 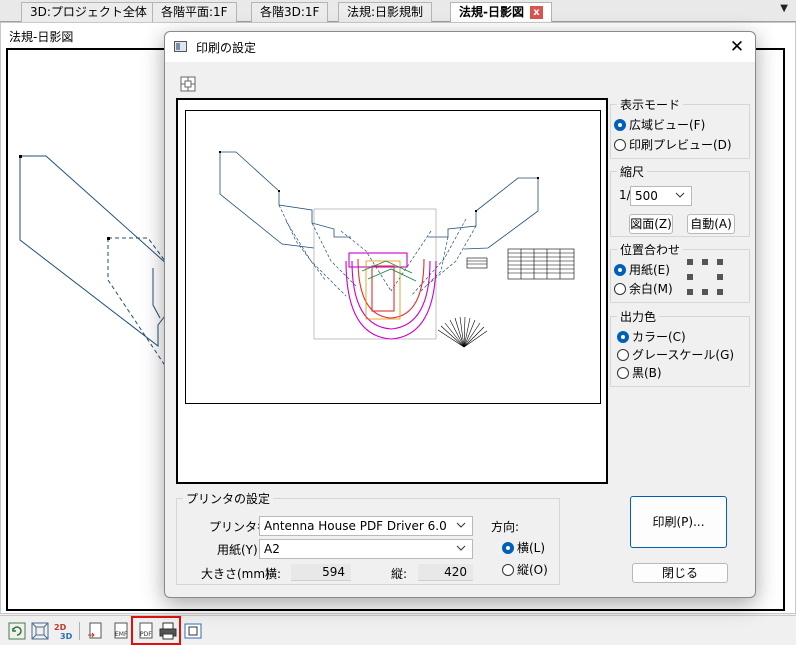 What do you see at coordinates (650, 104) in the screenshot?
I see `display-mode-label: 表示モード` at bounding box center [650, 104].